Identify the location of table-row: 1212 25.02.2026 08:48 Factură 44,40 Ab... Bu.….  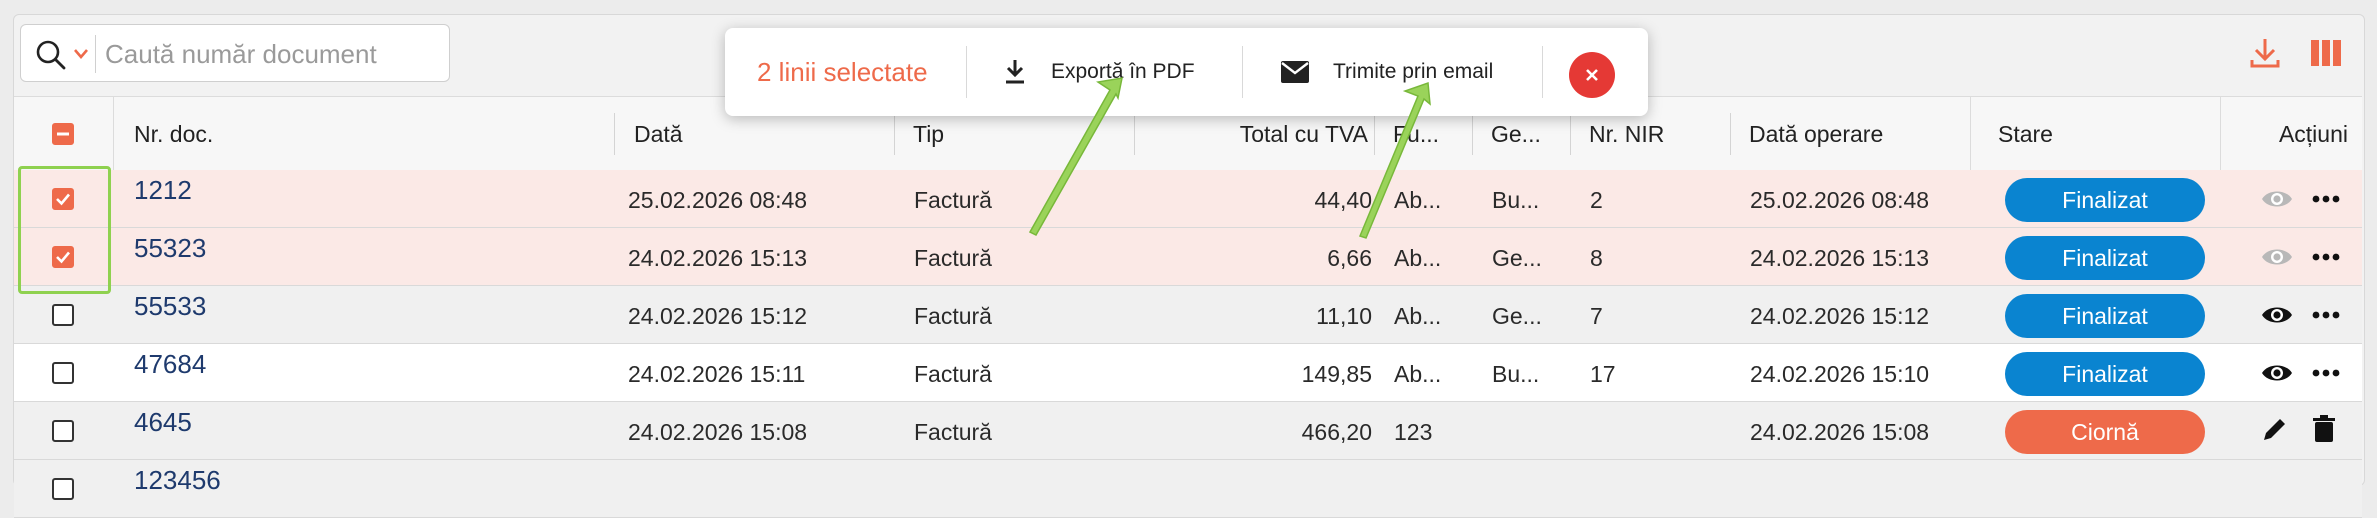
(1188, 199).